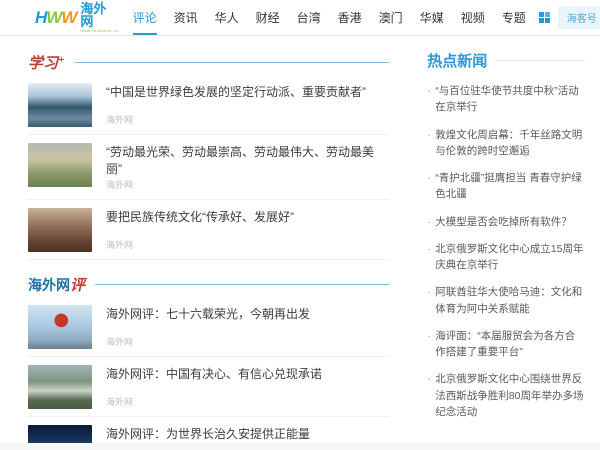 The width and height of the screenshot is (600, 450). I want to click on article-title: “劳动最光荣、劳动最崇高、劳动最伟大、劳动最美丽”, so click(247, 161).